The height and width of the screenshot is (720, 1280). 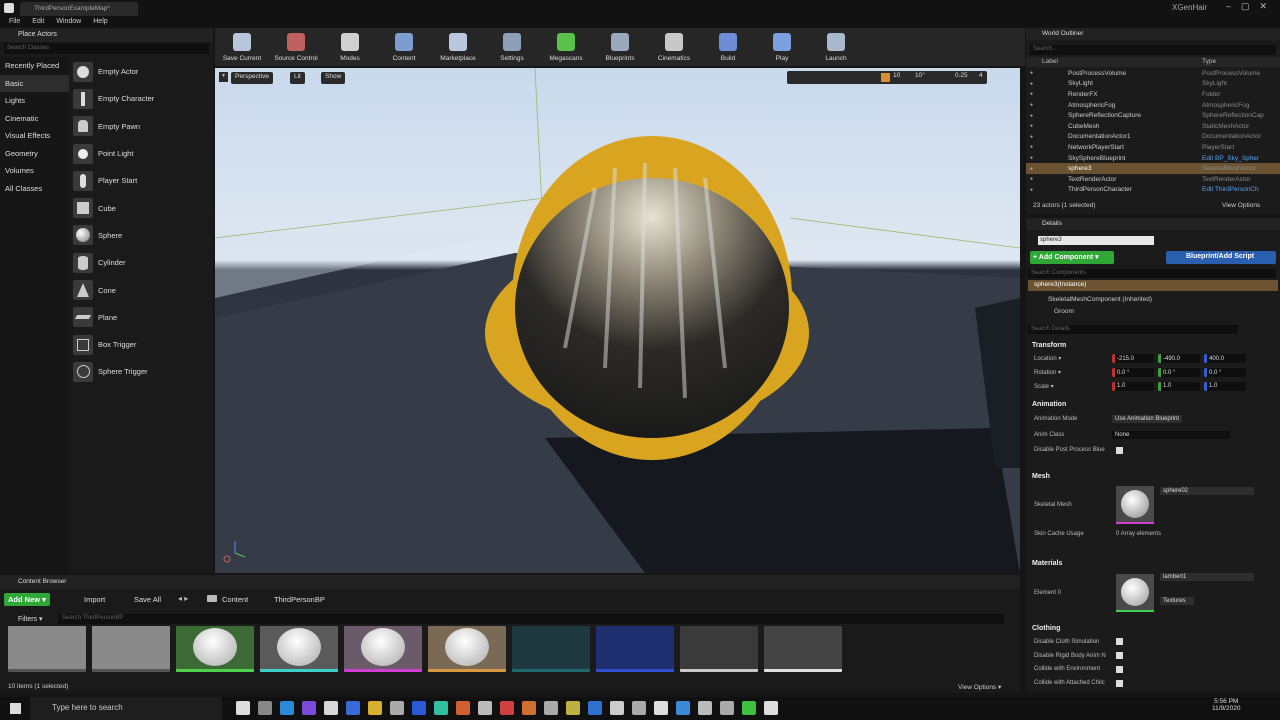 I want to click on toolbar-button-3: Content, so click(x=404, y=47).